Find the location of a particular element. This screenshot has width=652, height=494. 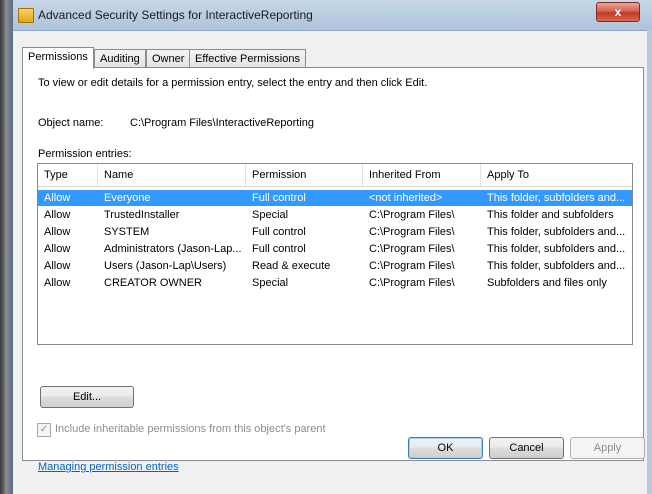

cell-apply-to: Subfolders and files only is located at coordinates (547, 283).